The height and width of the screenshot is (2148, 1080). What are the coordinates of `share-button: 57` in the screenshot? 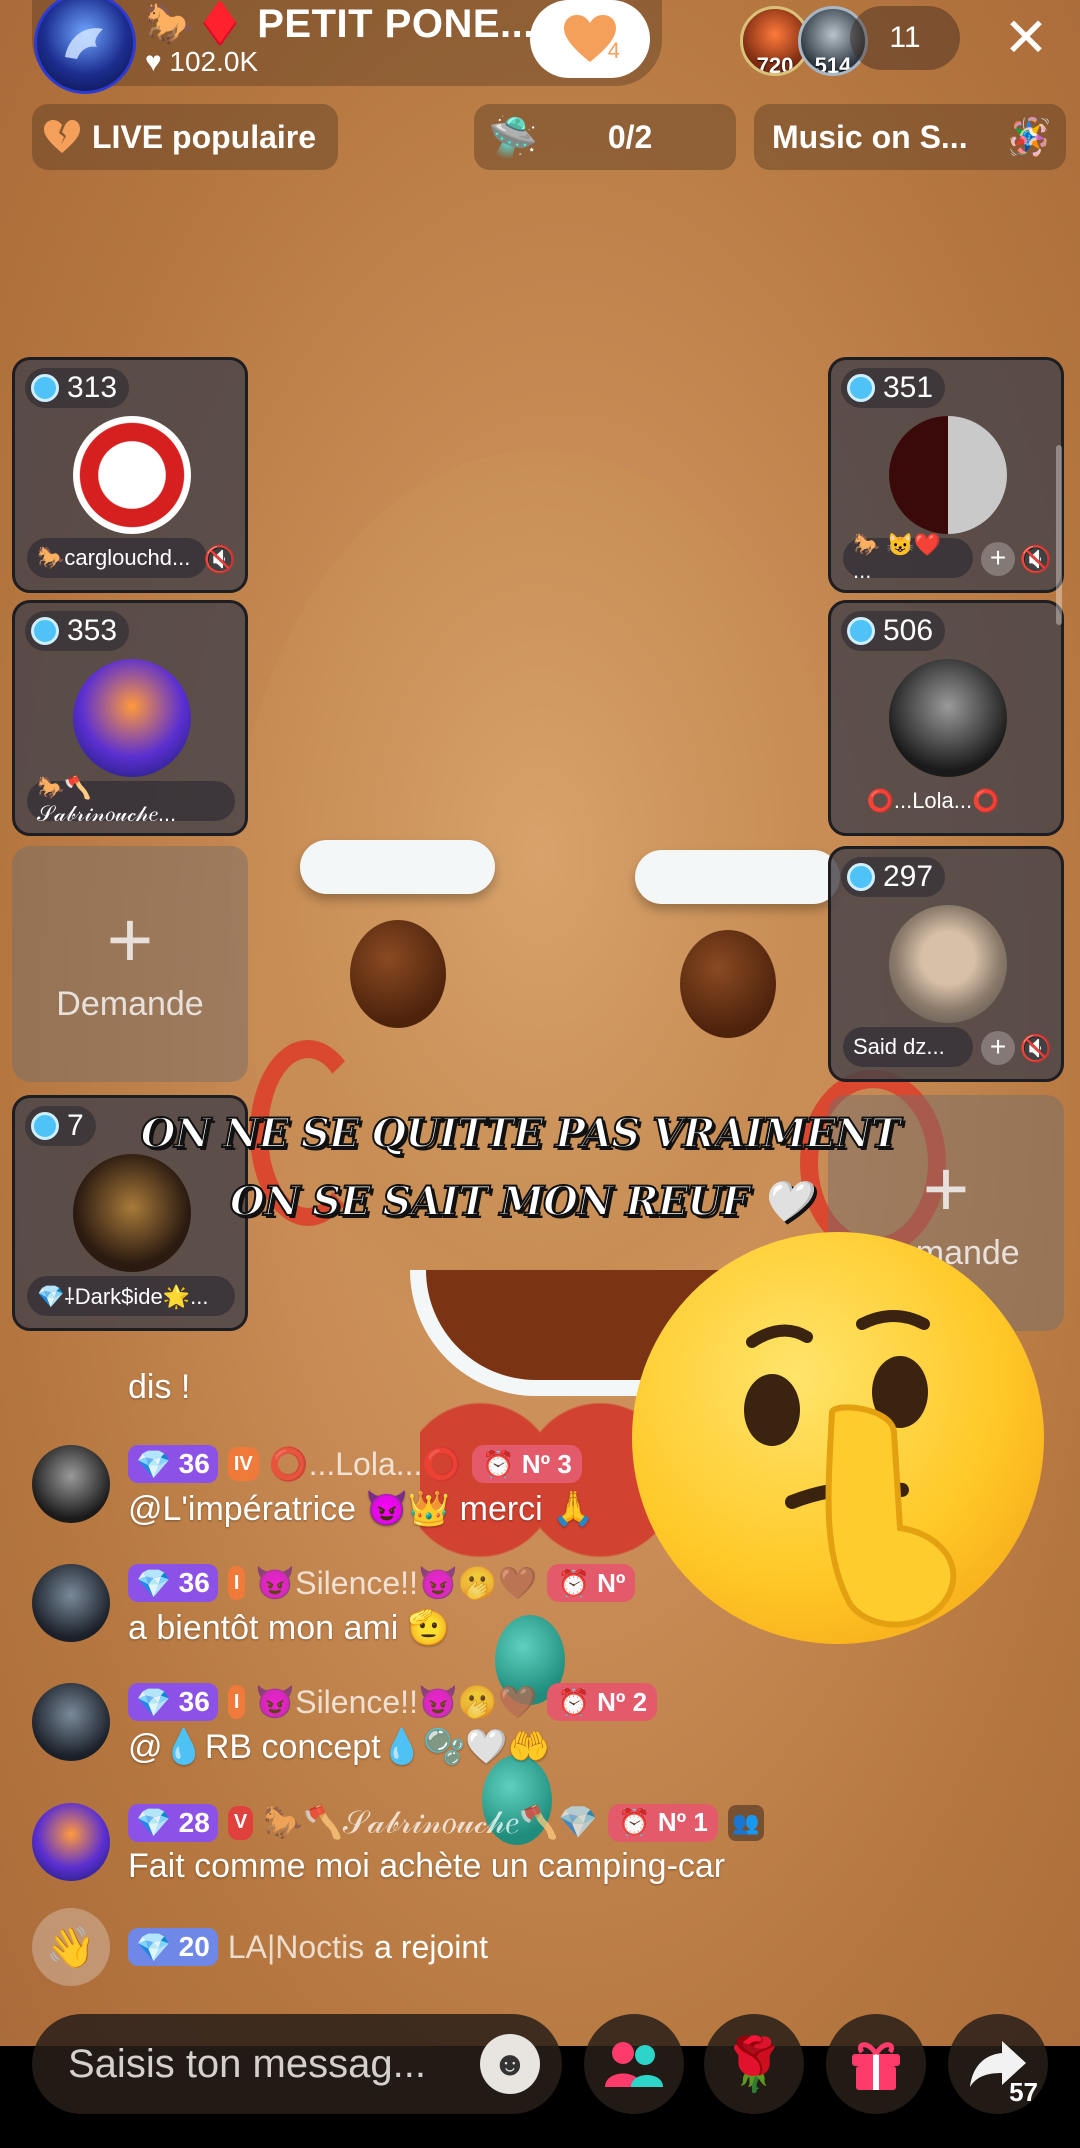 It's located at (998, 2064).